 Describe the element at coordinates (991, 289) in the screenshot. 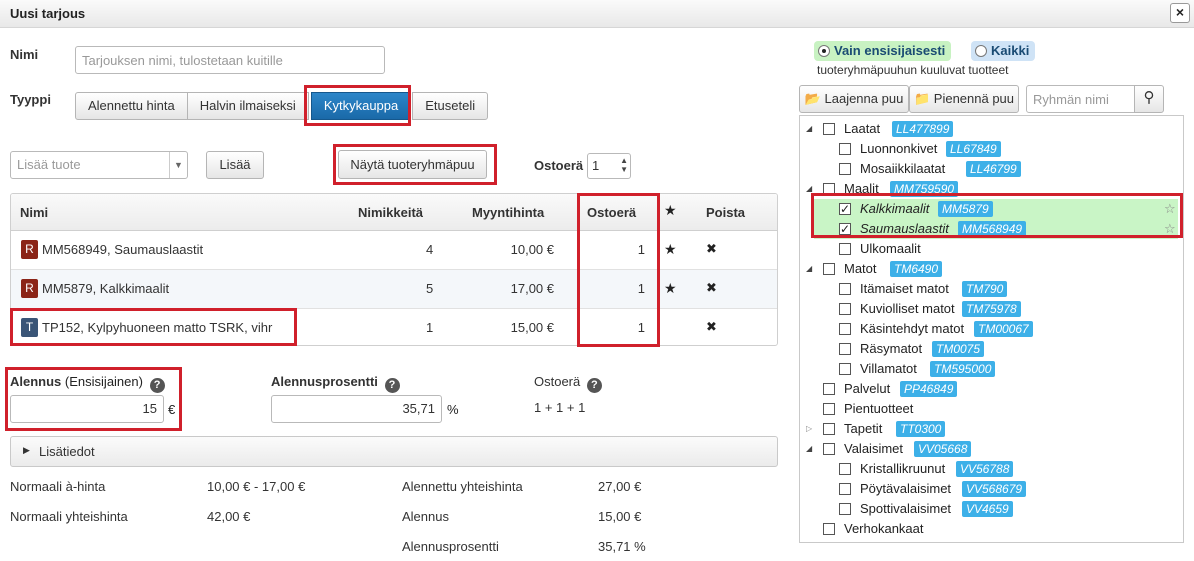

I see `tree-node-itamaiset-matot: Itämaiset matot TM790` at that location.